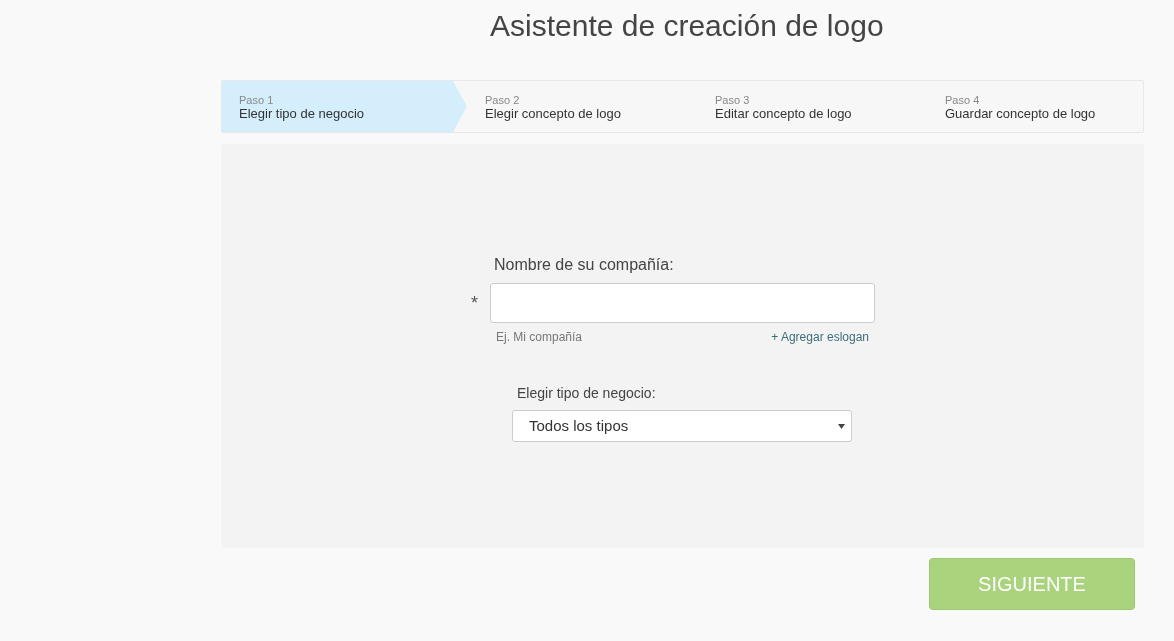 The height and width of the screenshot is (641, 1174). Describe the element at coordinates (820, 337) in the screenshot. I see `add-slogan-link: + Agregar eslogan` at that location.